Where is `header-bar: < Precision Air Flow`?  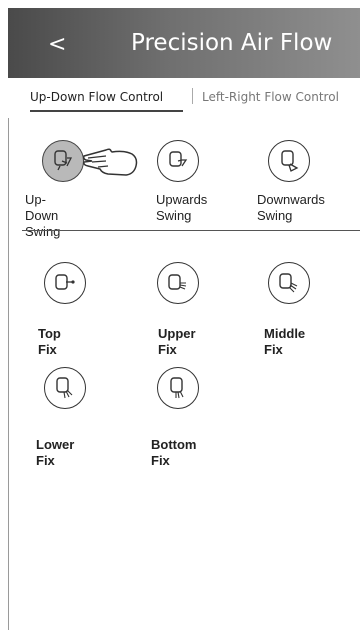
header-bar: < Precision Air Flow is located at coordinates (184, 43).